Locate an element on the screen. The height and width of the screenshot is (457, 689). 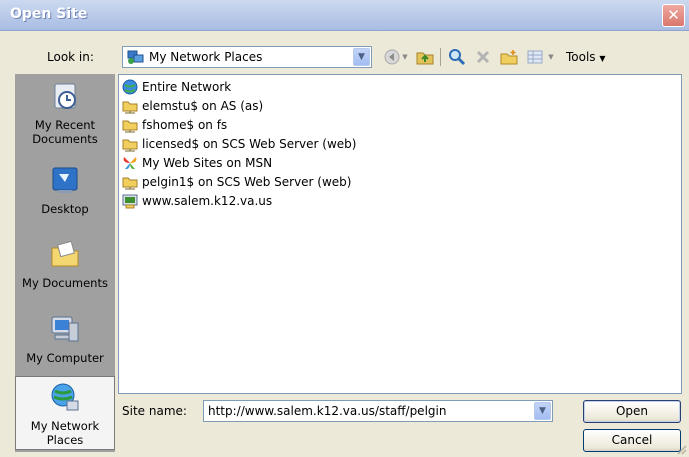
close-icon: ✕ is located at coordinates (673, 15).